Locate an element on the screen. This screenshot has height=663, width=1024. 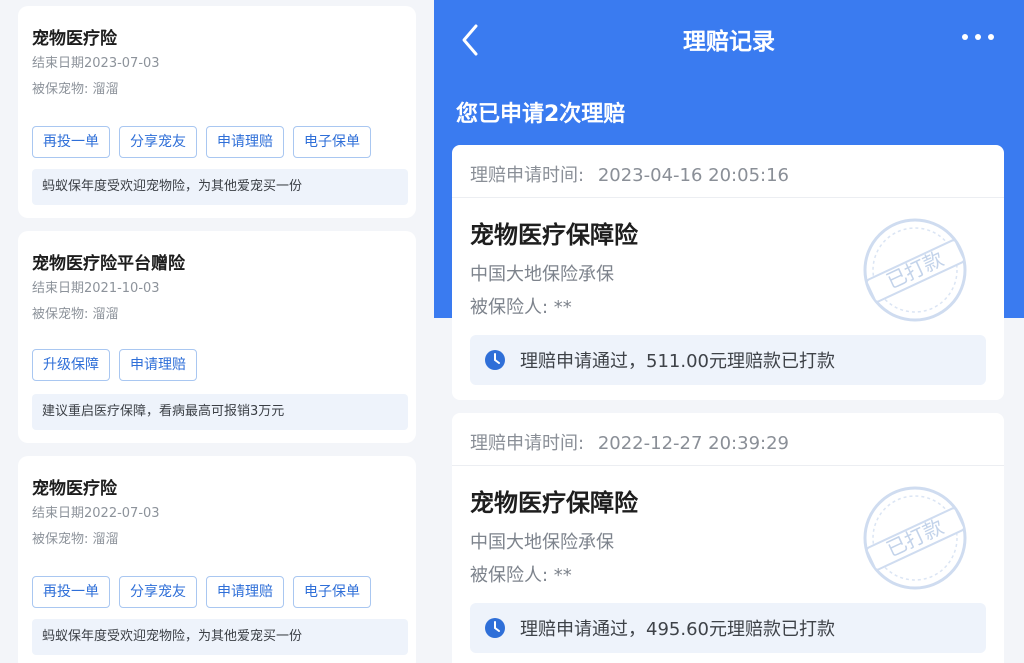
policy-end-date: 结束日期2021-10-03 is located at coordinates (96, 288).